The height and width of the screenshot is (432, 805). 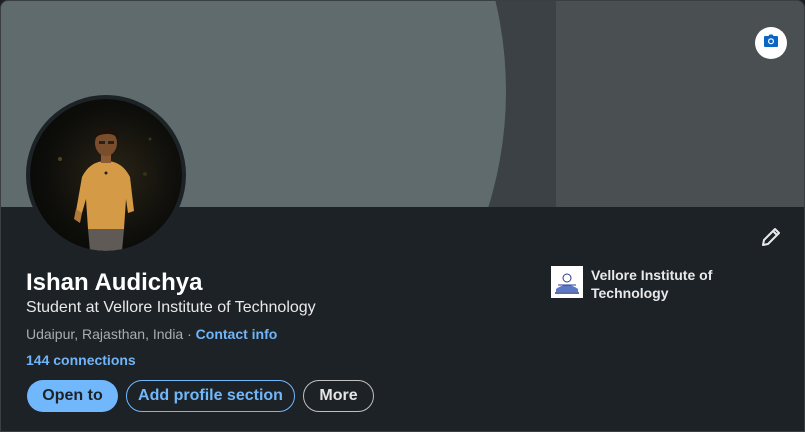 I want to click on contact-info-link: Contact info, so click(x=237, y=334).